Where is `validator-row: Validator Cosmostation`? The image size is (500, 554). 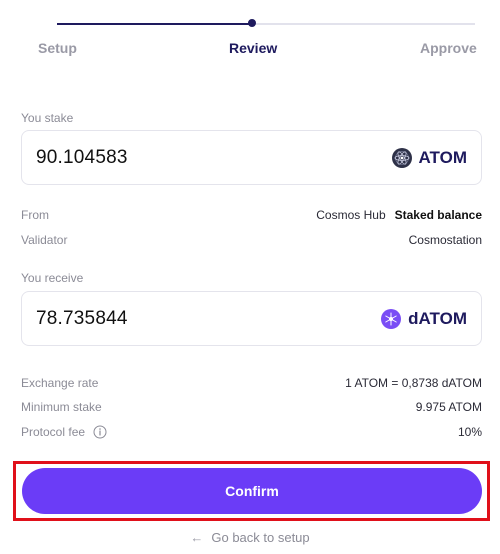 validator-row: Validator Cosmostation is located at coordinates (251, 242).